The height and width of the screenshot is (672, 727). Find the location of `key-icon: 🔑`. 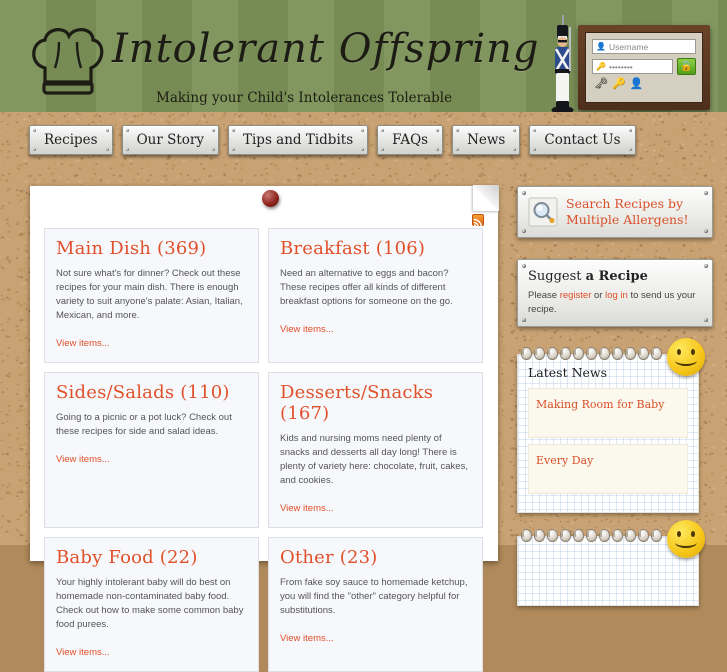

key-icon: 🔑 is located at coordinates (601, 66).